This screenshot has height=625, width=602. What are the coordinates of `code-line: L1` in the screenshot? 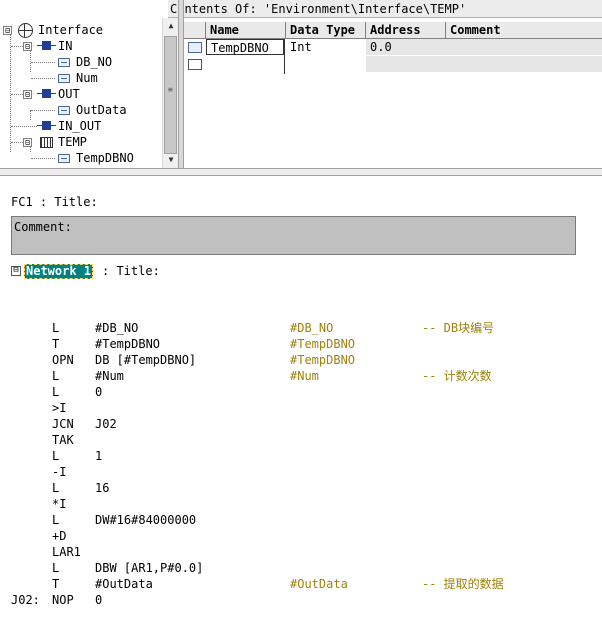 It's located at (301, 456).